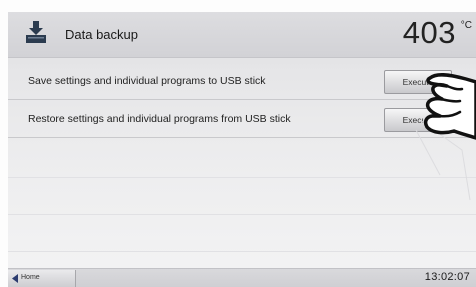  I want to click on page-title: Data backup, so click(101, 34).